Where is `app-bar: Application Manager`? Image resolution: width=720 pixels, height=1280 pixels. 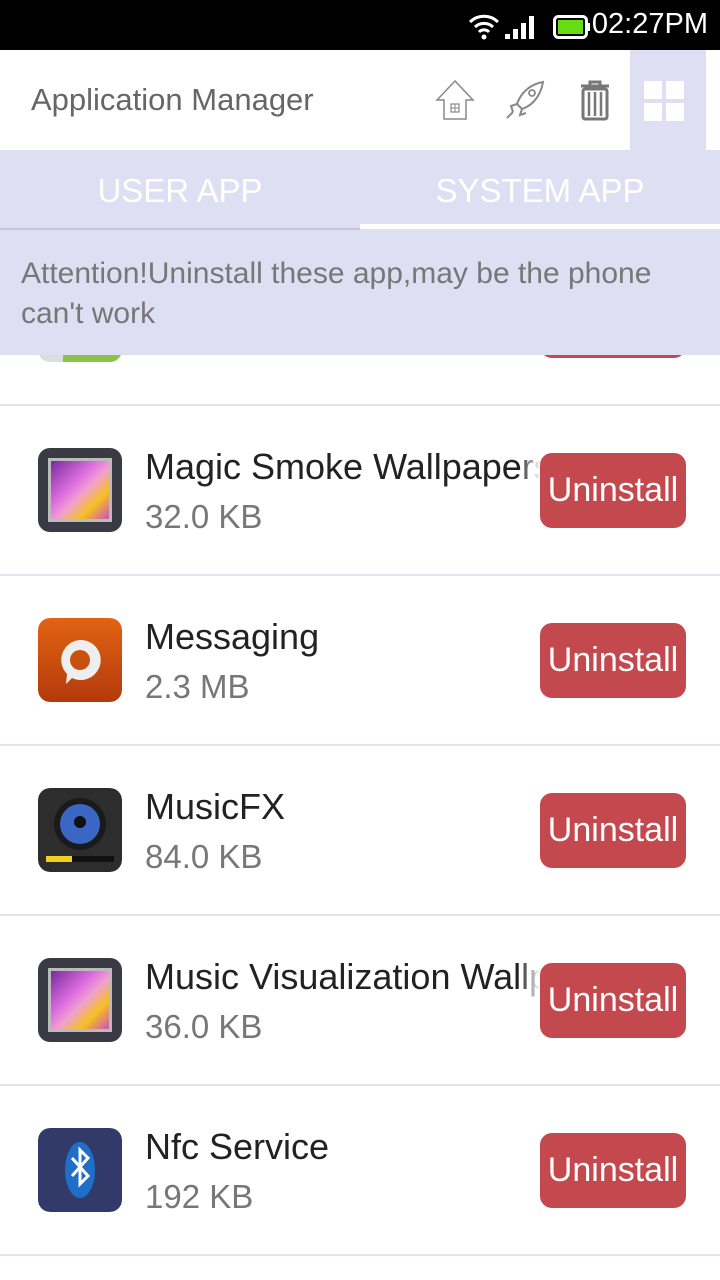 app-bar: Application Manager is located at coordinates (360, 100).